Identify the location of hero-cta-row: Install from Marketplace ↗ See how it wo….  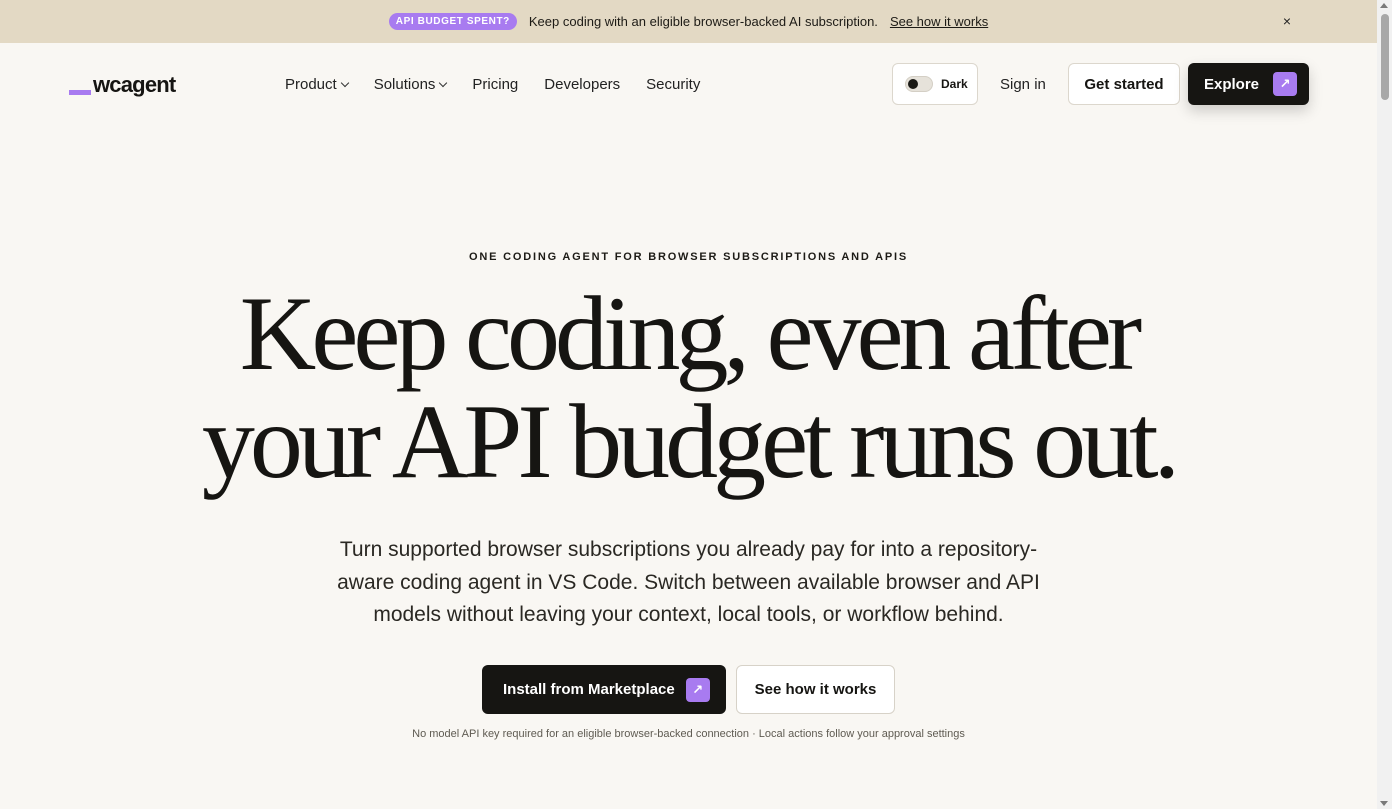
(688, 689).